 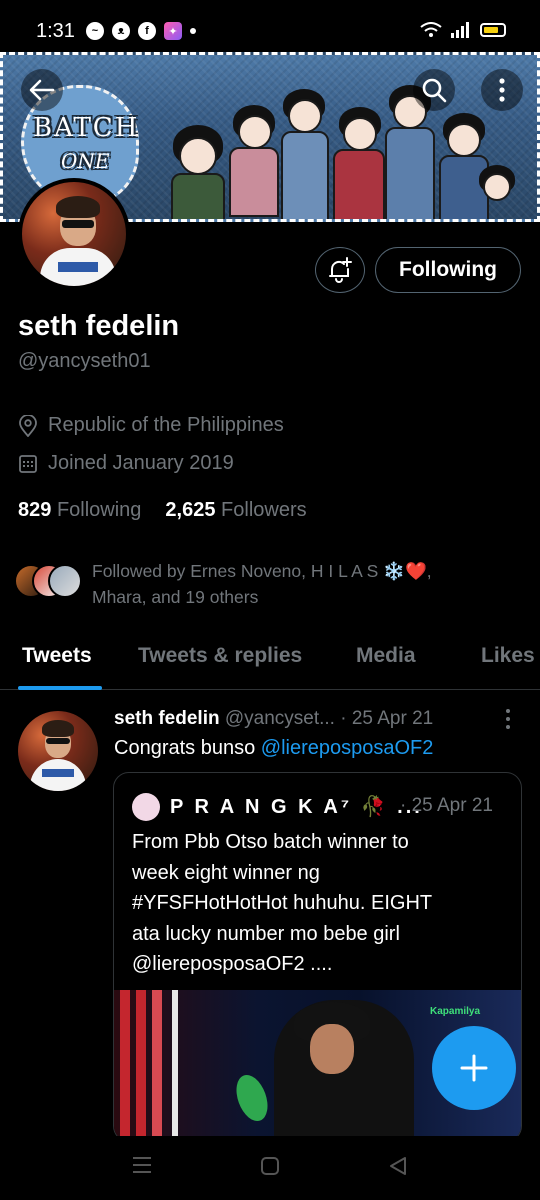 I want to click on quote-date: · 25 Apr 21, so click(x=446, y=805).